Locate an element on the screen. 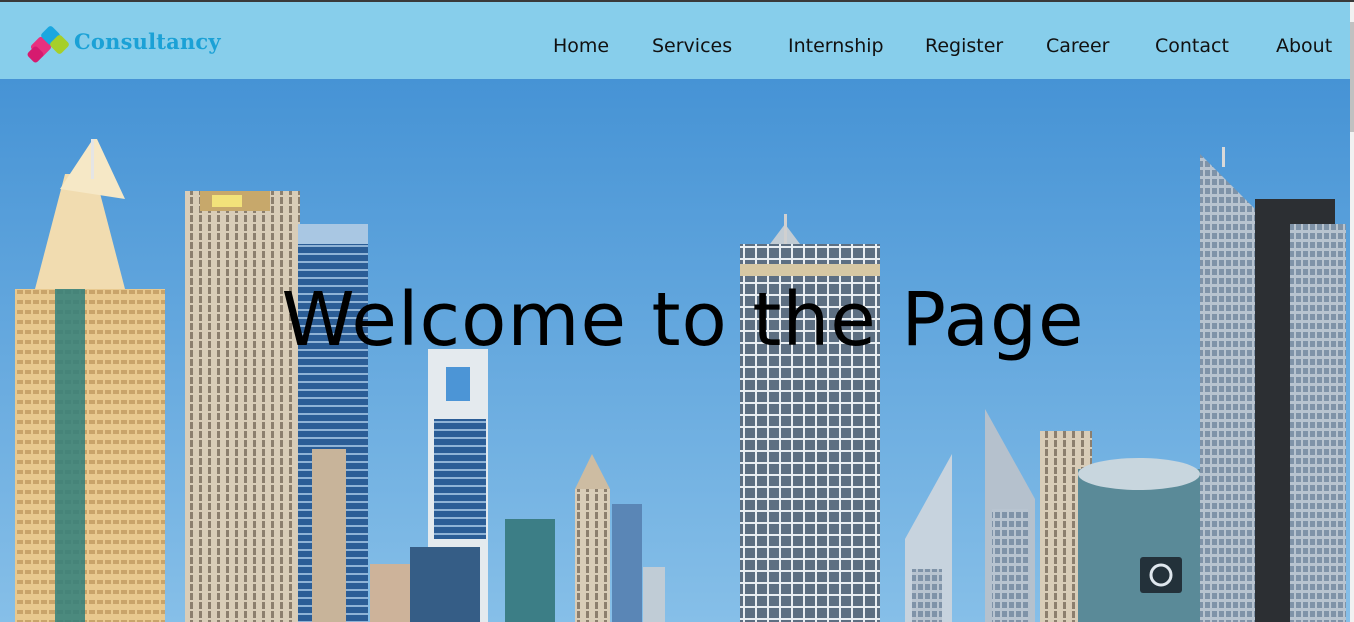  brand-name: Consultancy is located at coordinates (147, 41).